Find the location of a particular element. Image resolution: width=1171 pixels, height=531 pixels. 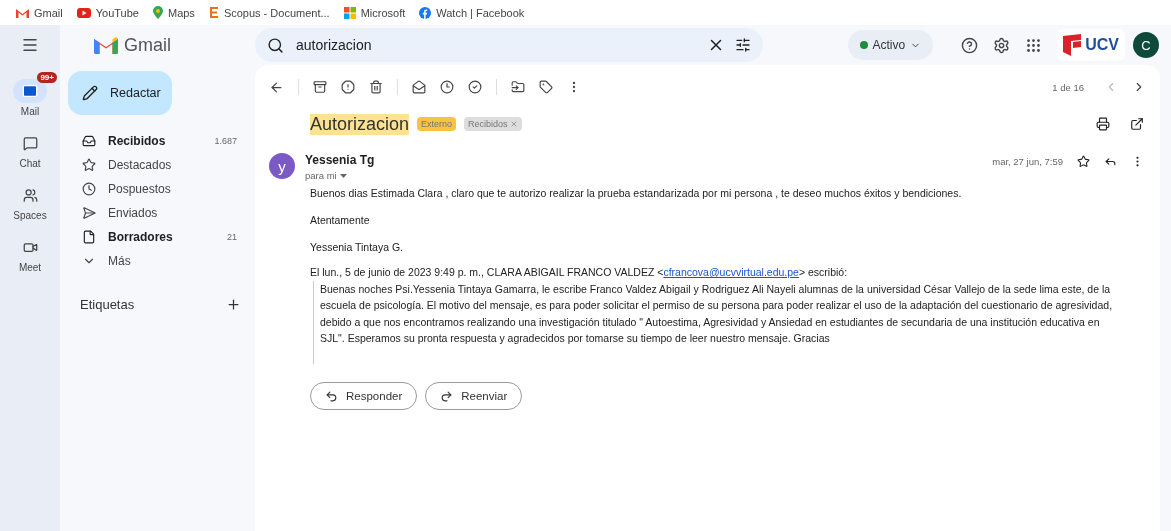

recipient-text: para mi is located at coordinates (321, 175).